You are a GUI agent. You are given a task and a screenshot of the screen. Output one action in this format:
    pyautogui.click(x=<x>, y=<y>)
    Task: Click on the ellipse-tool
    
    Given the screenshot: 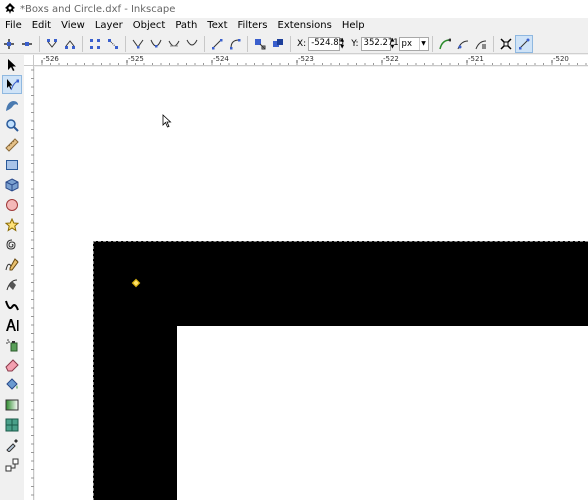 What is the action you would take?
    pyautogui.click(x=12, y=204)
    